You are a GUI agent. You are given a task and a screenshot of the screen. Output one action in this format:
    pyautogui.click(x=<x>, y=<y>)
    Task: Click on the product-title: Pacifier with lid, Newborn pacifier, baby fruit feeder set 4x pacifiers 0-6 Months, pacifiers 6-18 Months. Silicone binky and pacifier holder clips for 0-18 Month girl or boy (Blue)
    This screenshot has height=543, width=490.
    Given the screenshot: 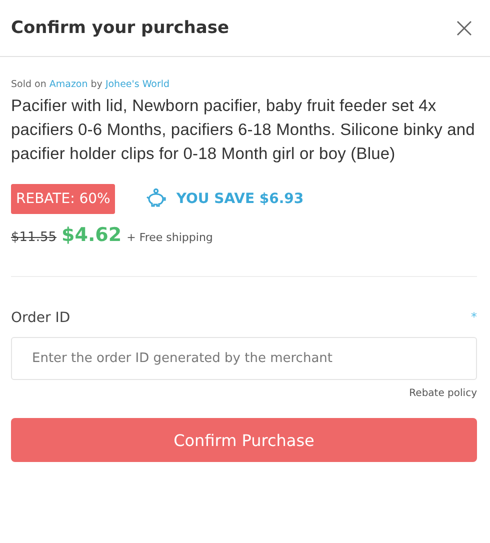 What is the action you would take?
    pyautogui.click(x=243, y=130)
    